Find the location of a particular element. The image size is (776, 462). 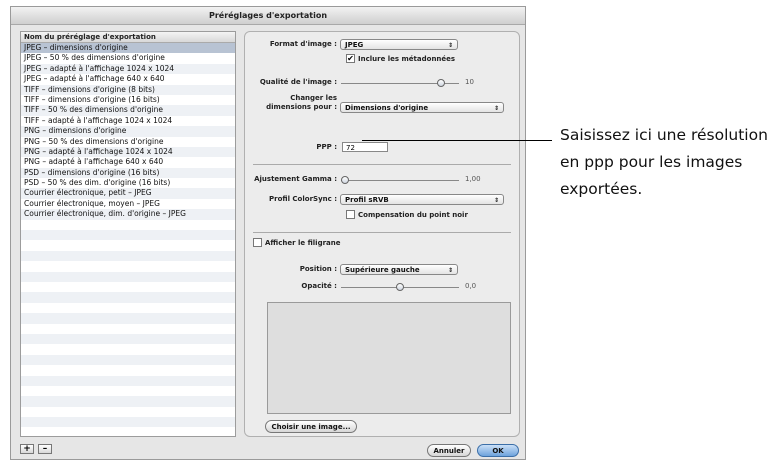

colorsync-value: Profil sRVB is located at coordinates (367, 200).